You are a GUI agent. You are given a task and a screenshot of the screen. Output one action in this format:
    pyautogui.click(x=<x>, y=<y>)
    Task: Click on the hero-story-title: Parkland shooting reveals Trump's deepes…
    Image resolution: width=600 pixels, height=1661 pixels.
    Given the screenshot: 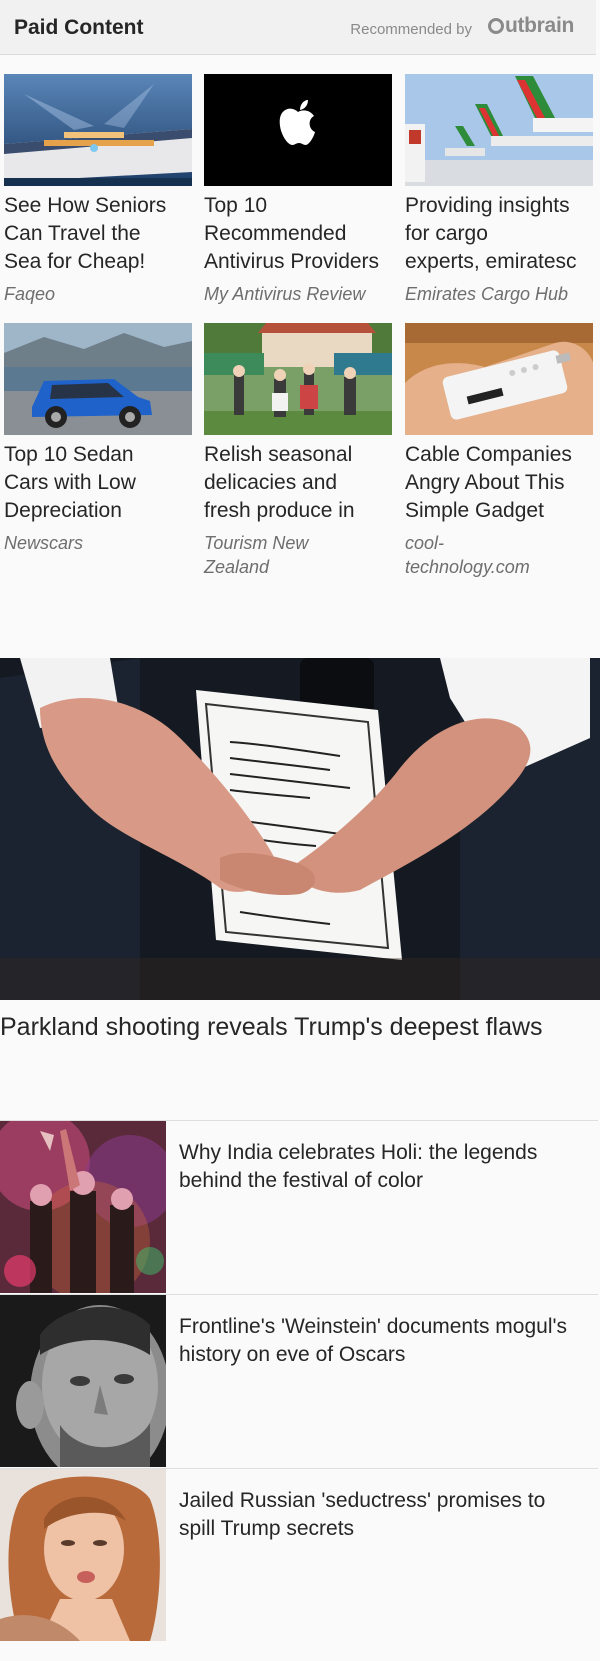 What is the action you would take?
    pyautogui.click(x=298, y=1027)
    